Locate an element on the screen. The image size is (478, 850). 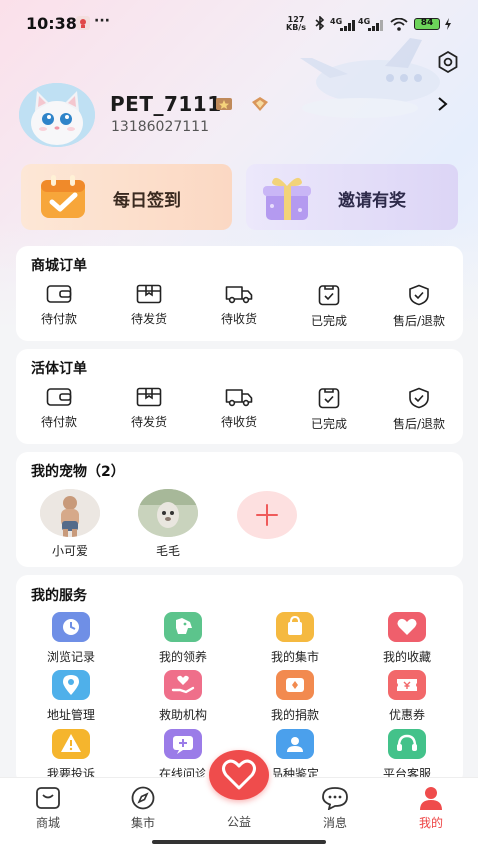
live-order-pending-payment: 待付款 is located at coordinates (59, 411).